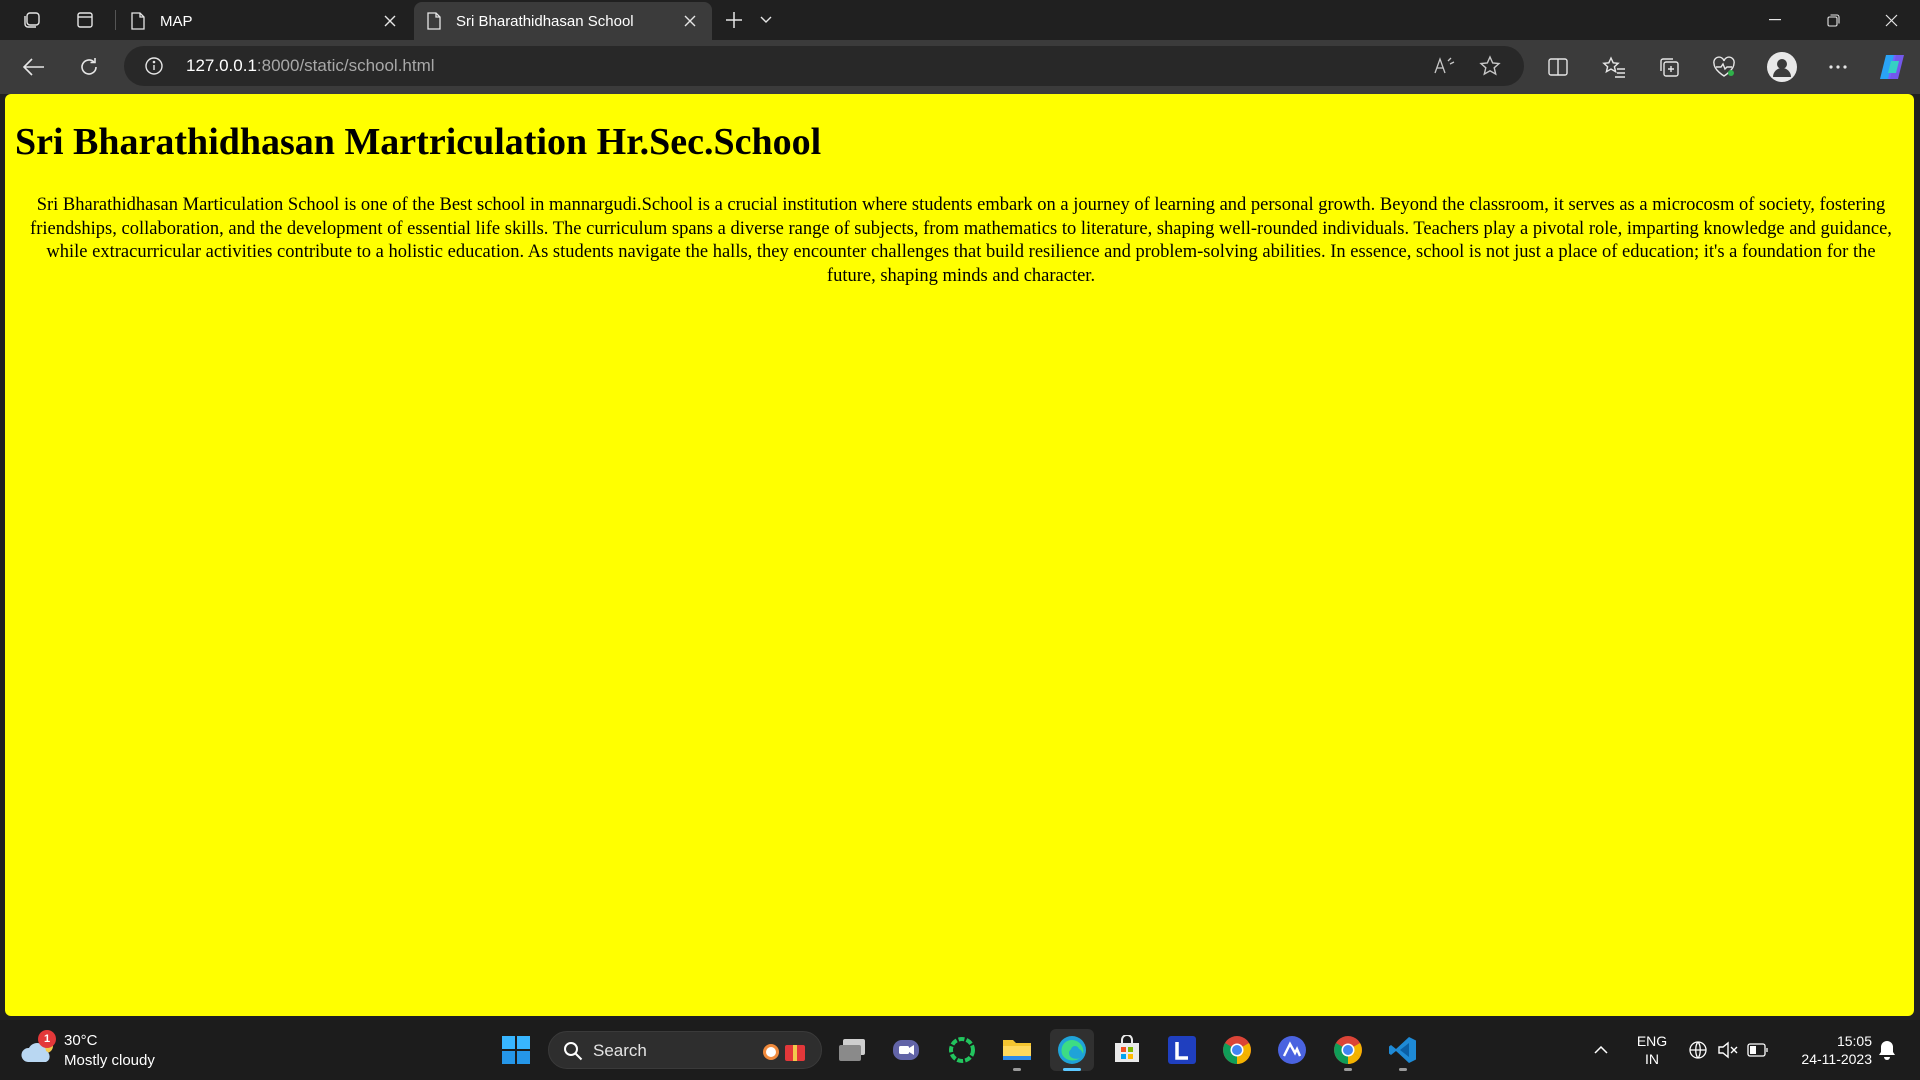 Image resolution: width=1920 pixels, height=1080 pixels. What do you see at coordinates (545, 21) in the screenshot?
I see `tab-title: Sri Bharathidhasan School` at bounding box center [545, 21].